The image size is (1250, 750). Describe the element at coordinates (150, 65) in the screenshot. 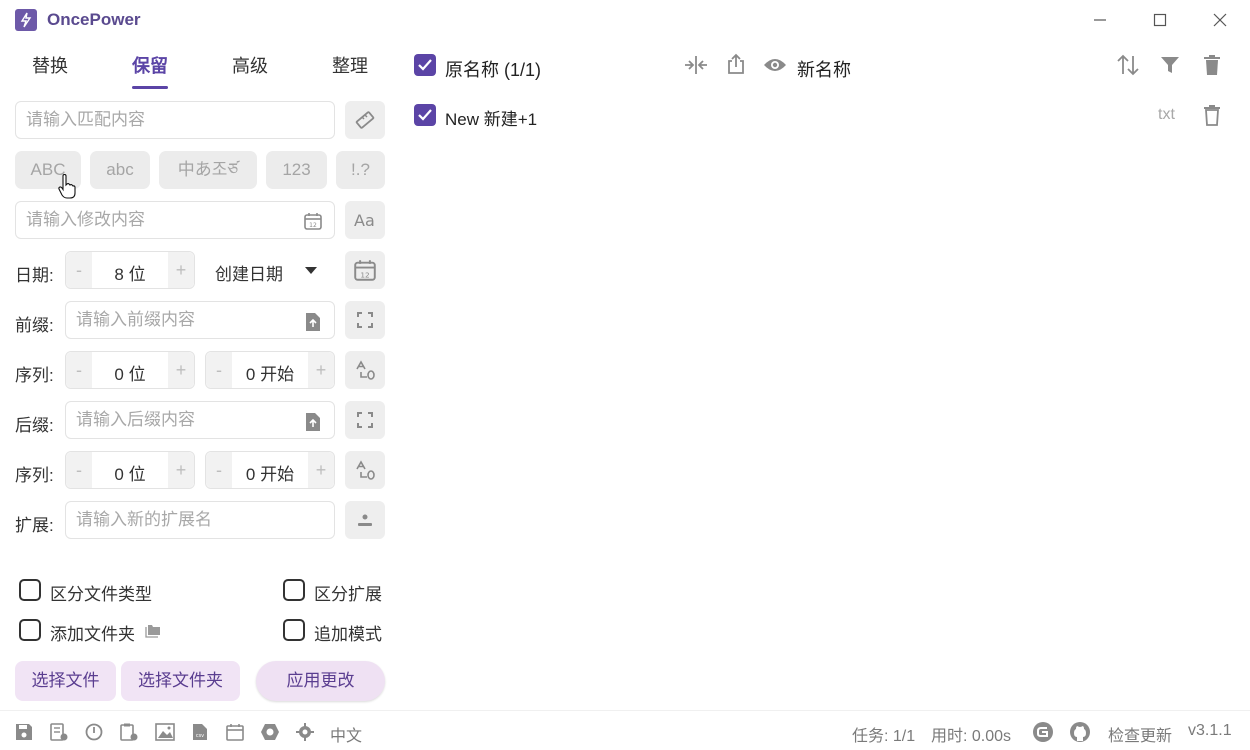

I see `tab-keep: 保留` at that location.